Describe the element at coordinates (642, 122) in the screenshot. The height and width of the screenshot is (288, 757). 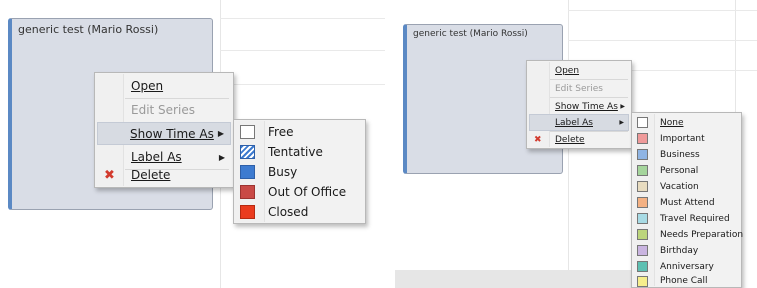
I see `none-label-swatch-icon` at that location.